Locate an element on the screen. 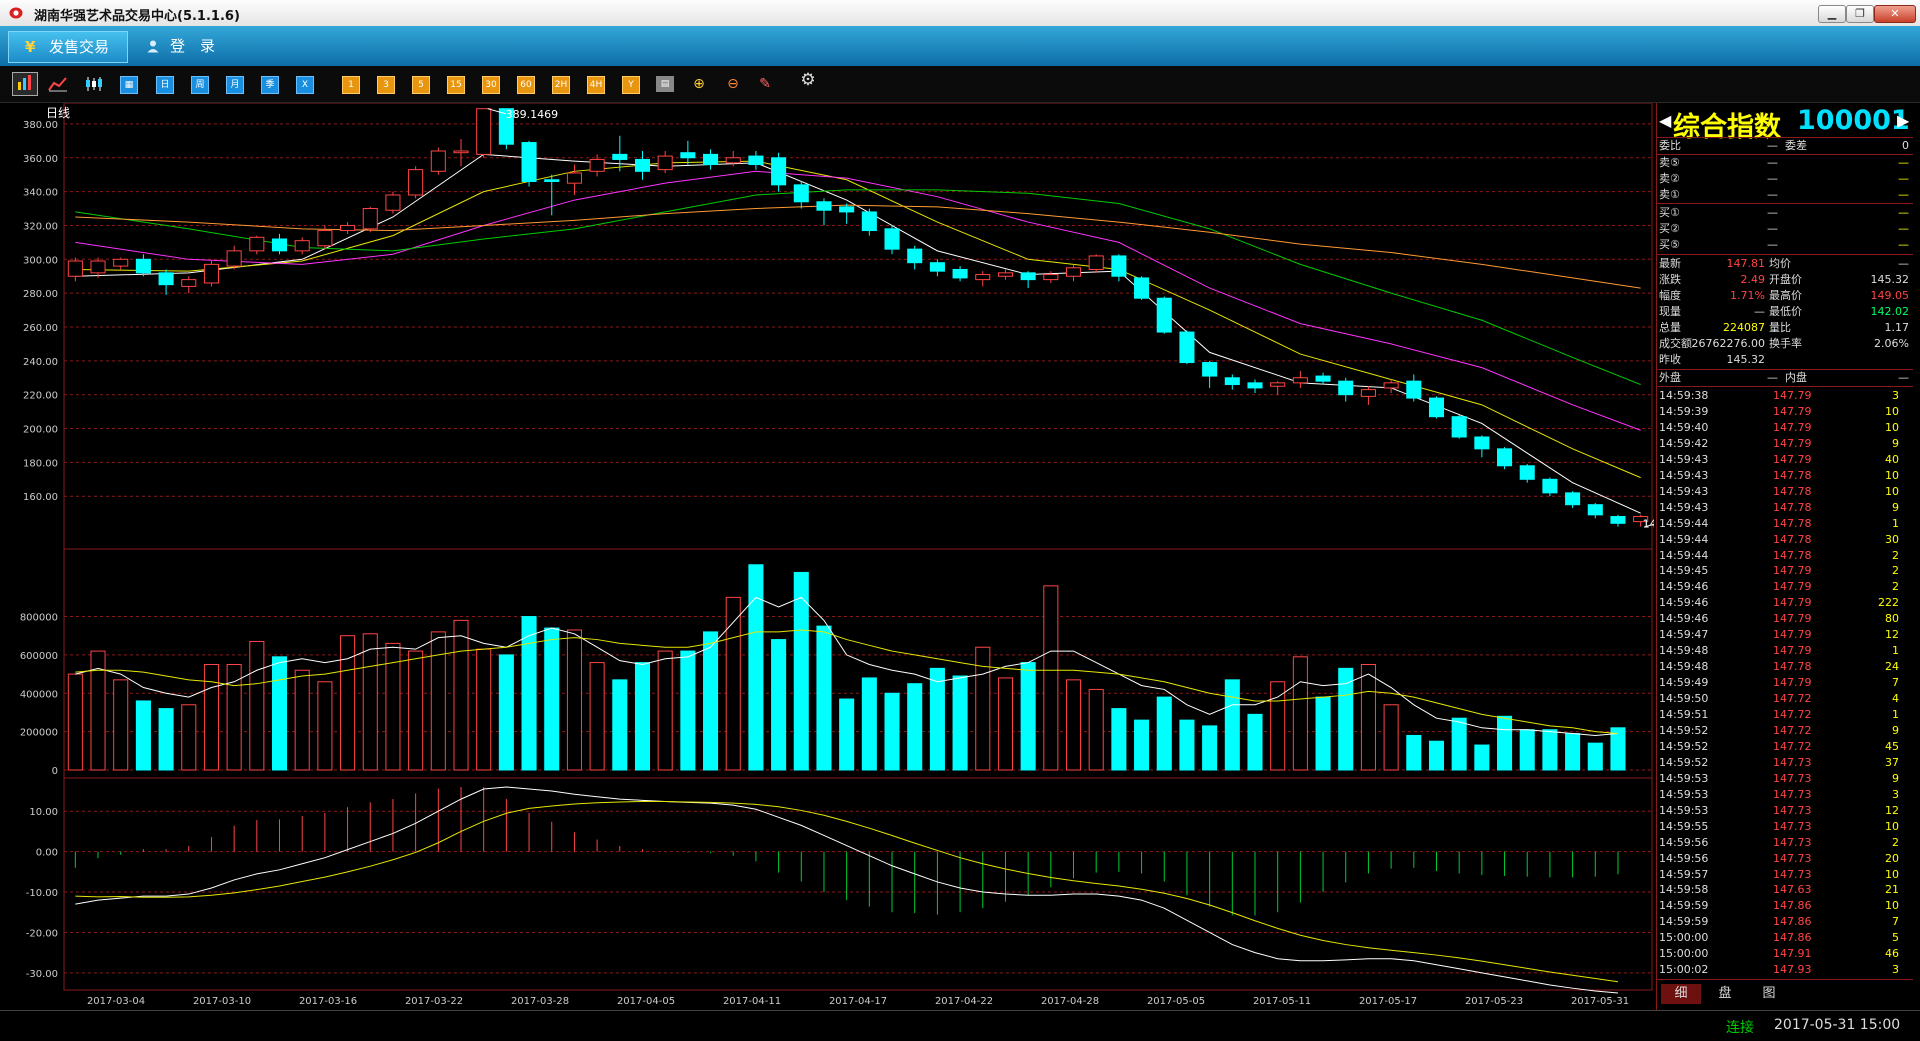  settings-button: ⚙ is located at coordinates (808, 80).